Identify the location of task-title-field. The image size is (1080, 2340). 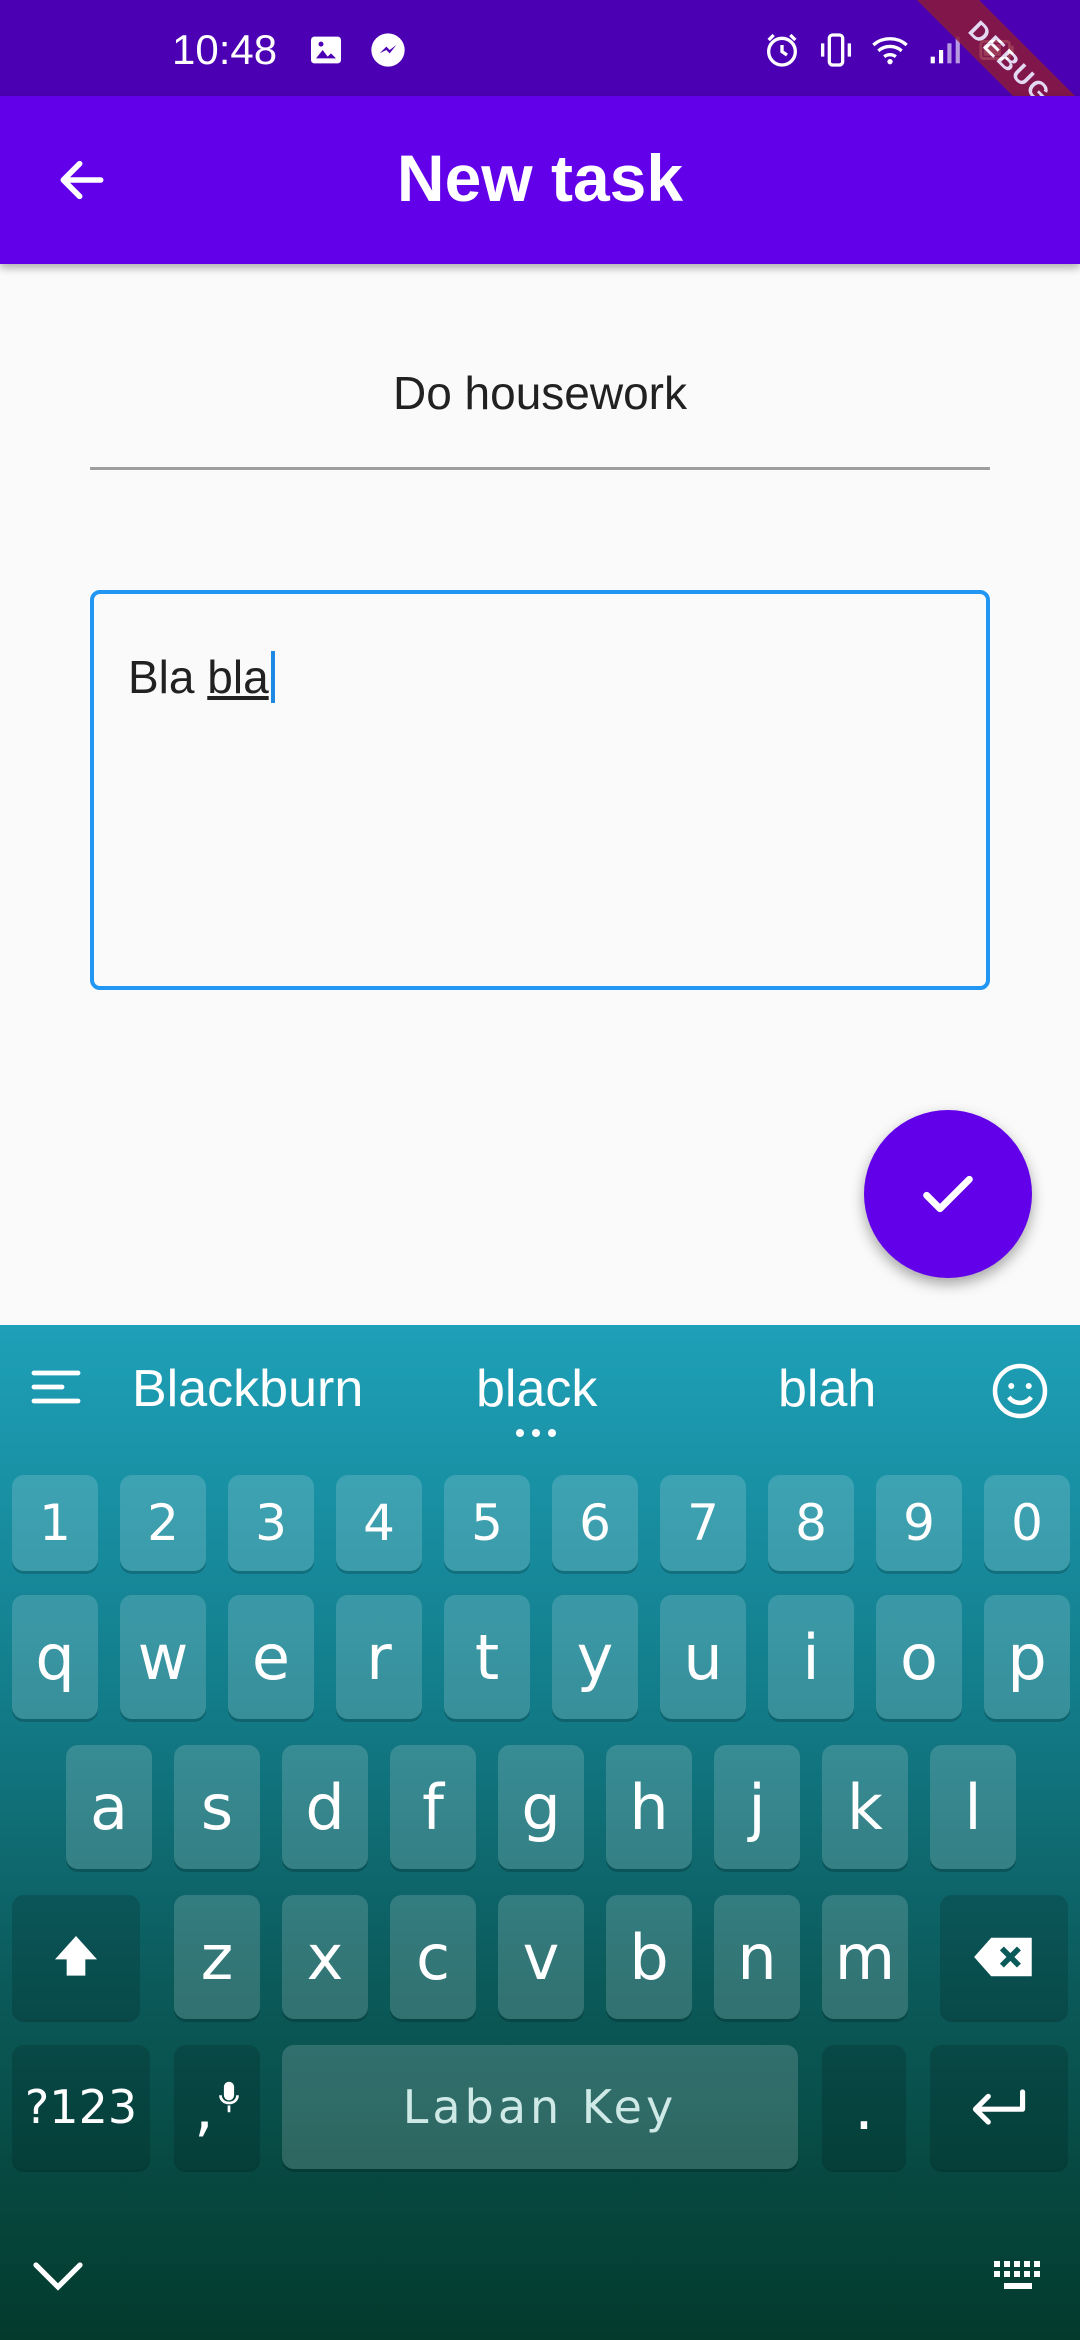
(540, 415).